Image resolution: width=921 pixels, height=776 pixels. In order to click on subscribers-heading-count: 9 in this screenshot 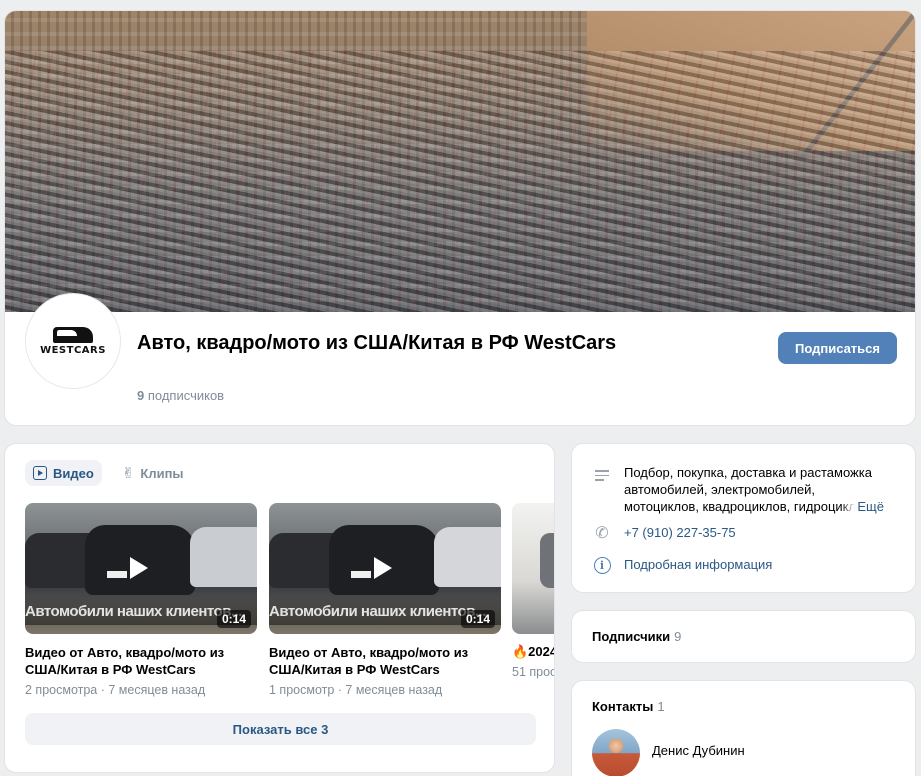, I will do `click(678, 636)`.